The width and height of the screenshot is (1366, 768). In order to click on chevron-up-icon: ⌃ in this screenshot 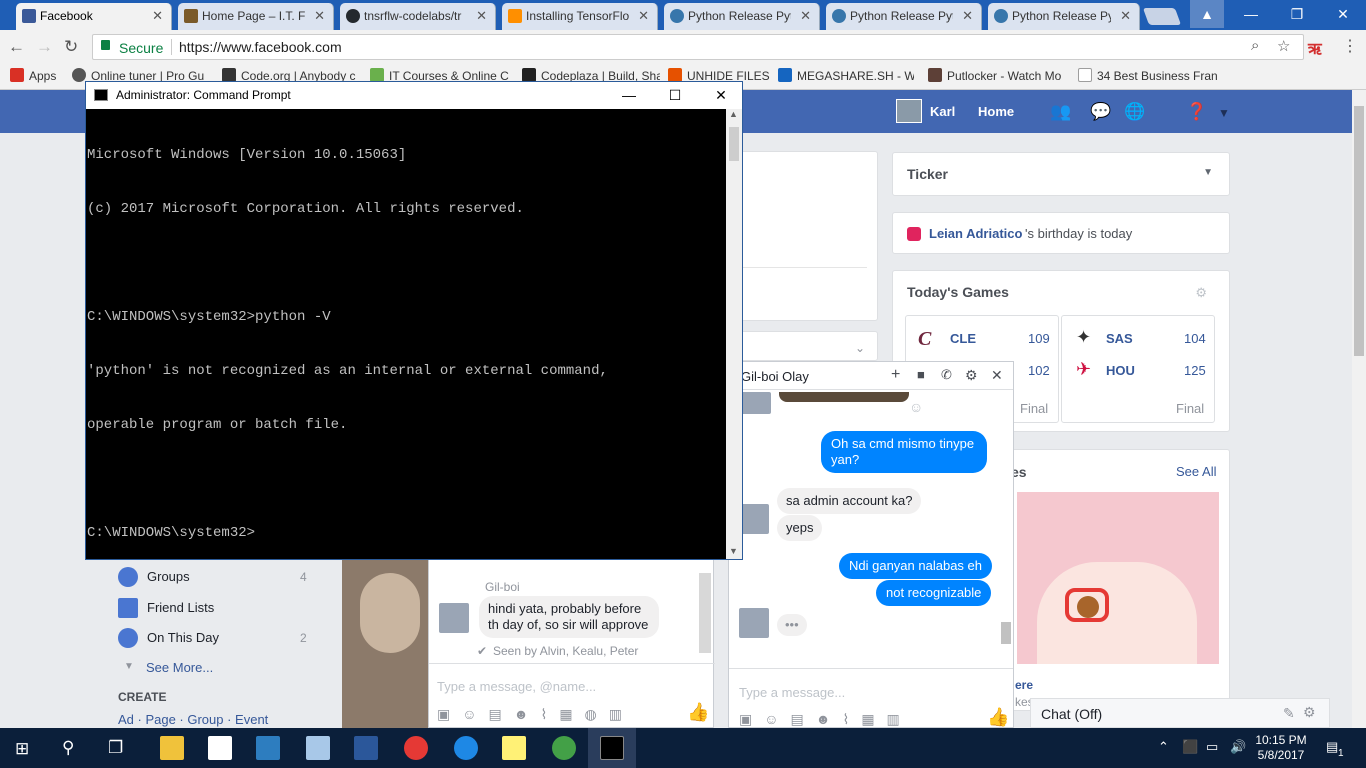, I will do `click(1163, 747)`.